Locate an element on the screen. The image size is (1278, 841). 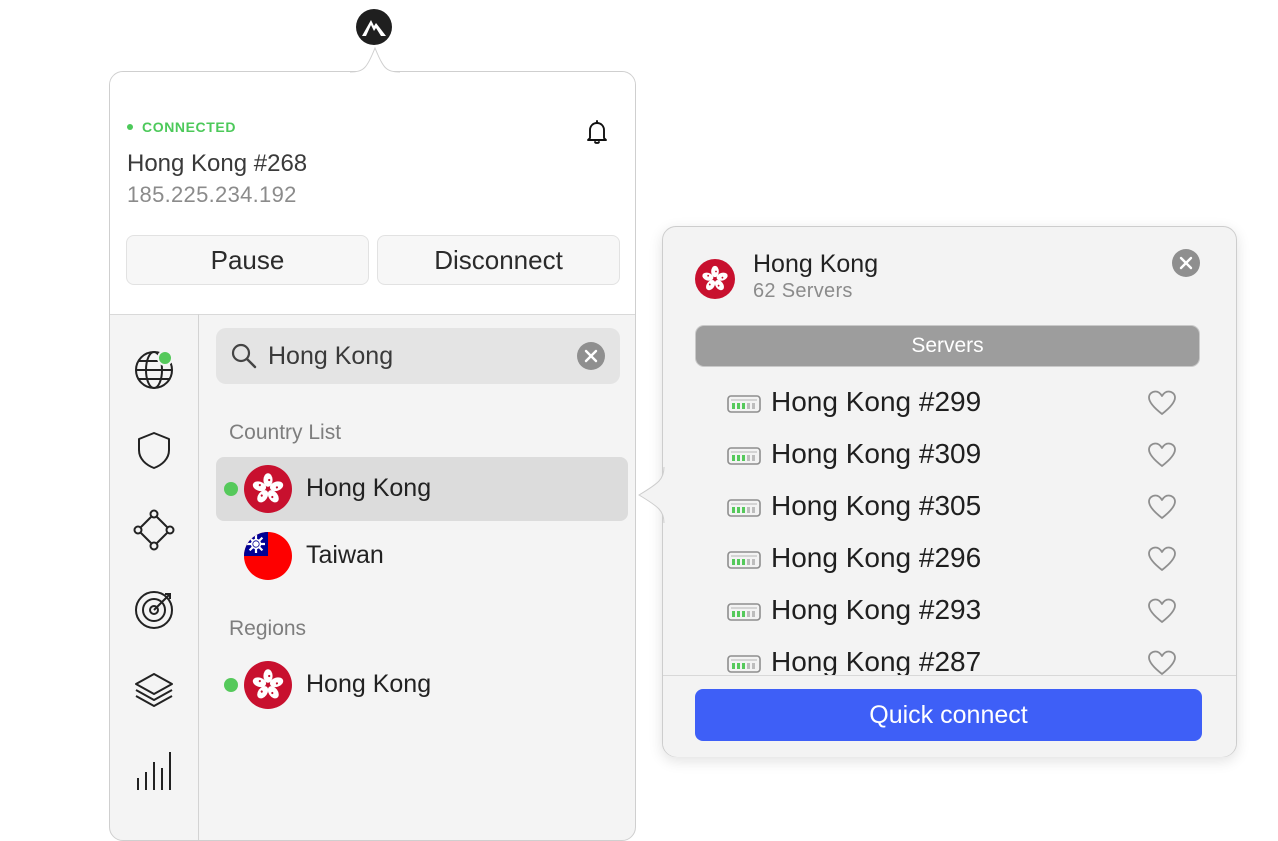
close-icon is located at coordinates (1186, 263).